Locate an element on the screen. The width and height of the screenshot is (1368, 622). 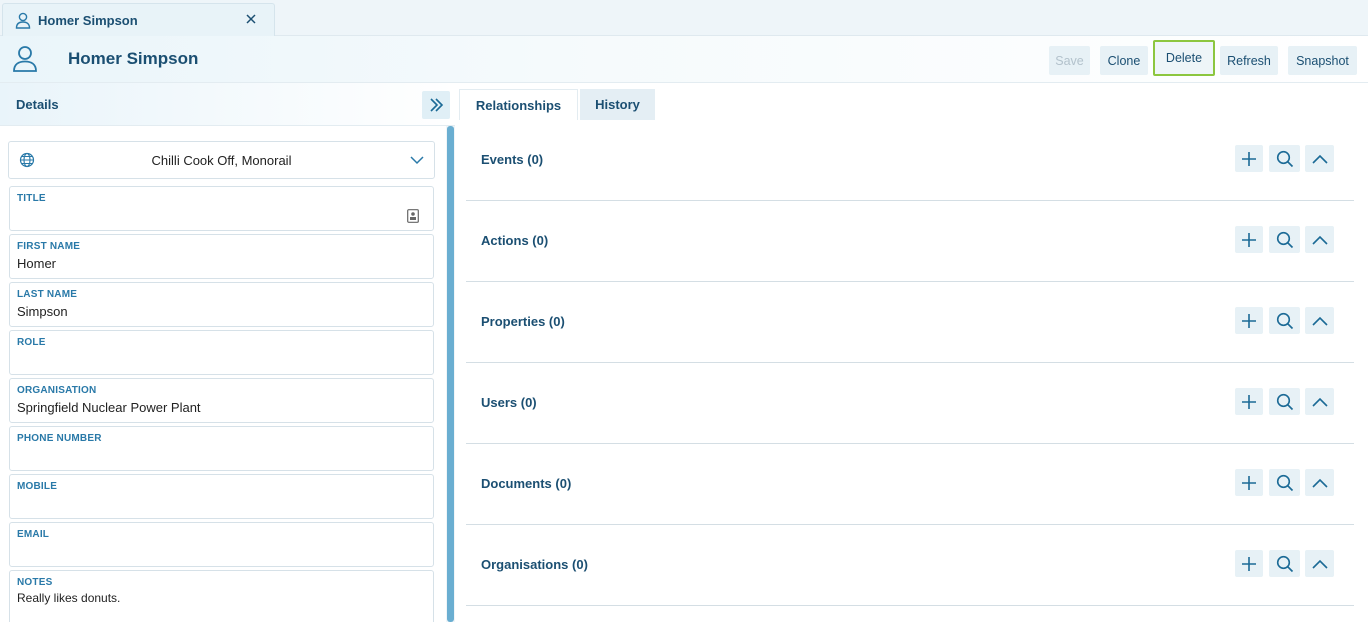
field-label: ORGANISATION is located at coordinates (57, 390).